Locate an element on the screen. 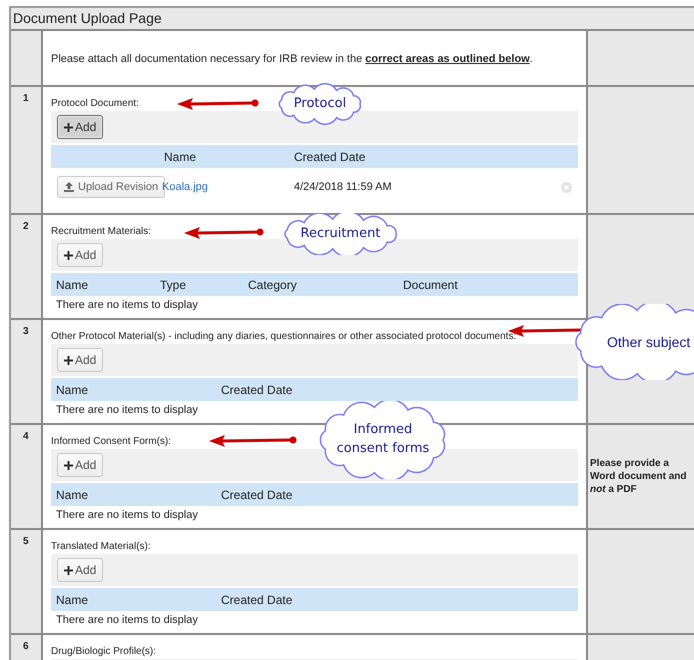 Image resolution: width=694 pixels, height=660 pixels. row-number: 1 is located at coordinates (27, 150).